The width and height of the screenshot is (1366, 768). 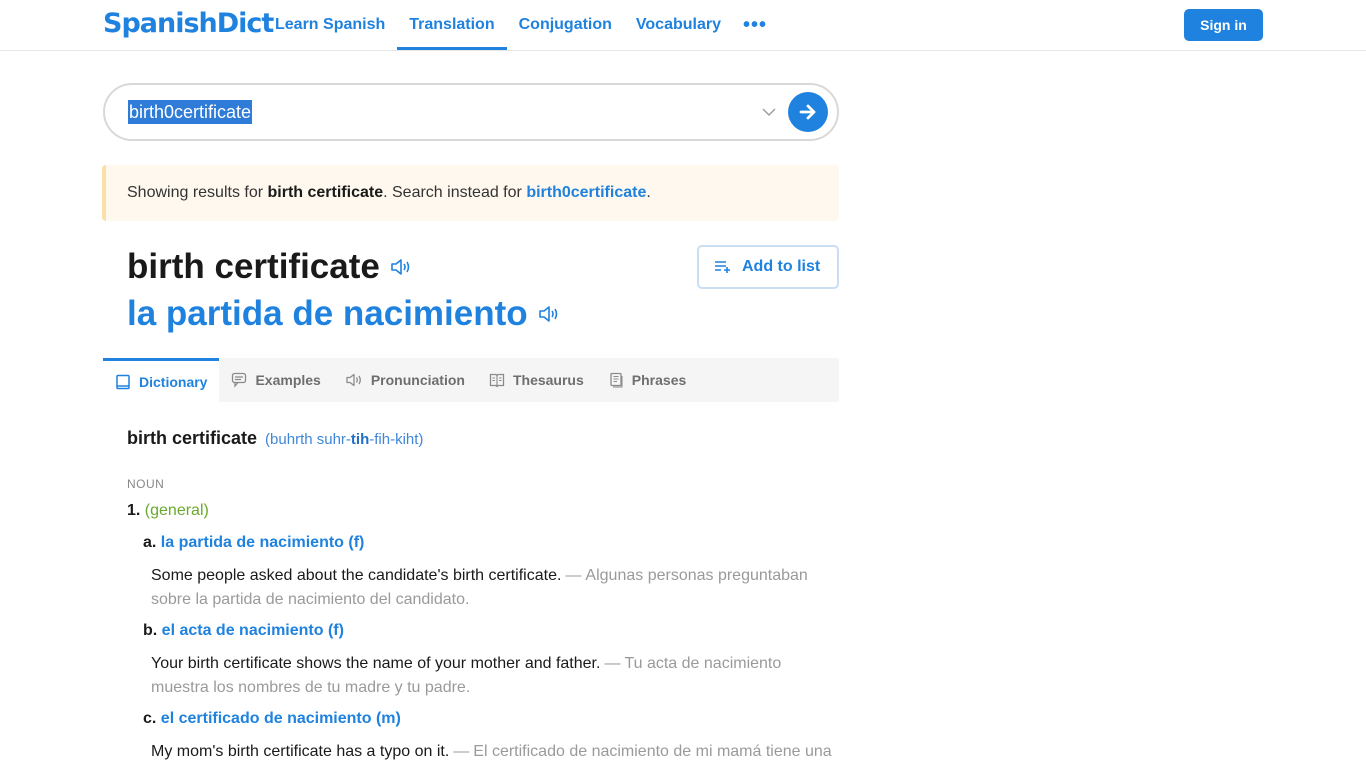 I want to click on nav-conjugation: Conjugation, so click(x=565, y=25).